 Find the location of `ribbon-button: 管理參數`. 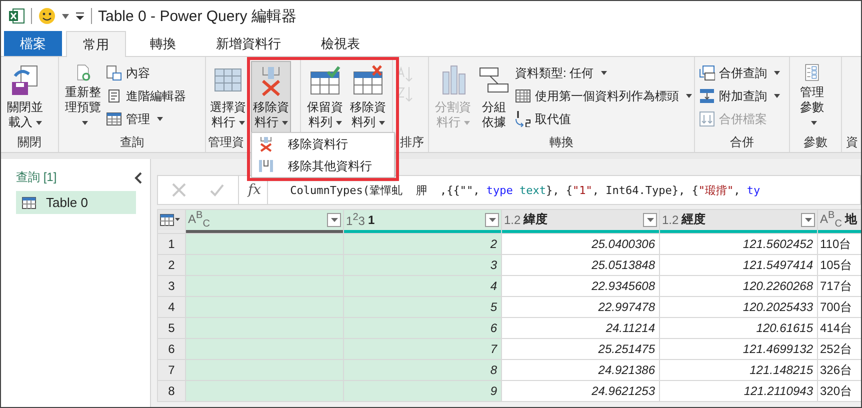

ribbon-button: 管理參數 is located at coordinates (812, 97).